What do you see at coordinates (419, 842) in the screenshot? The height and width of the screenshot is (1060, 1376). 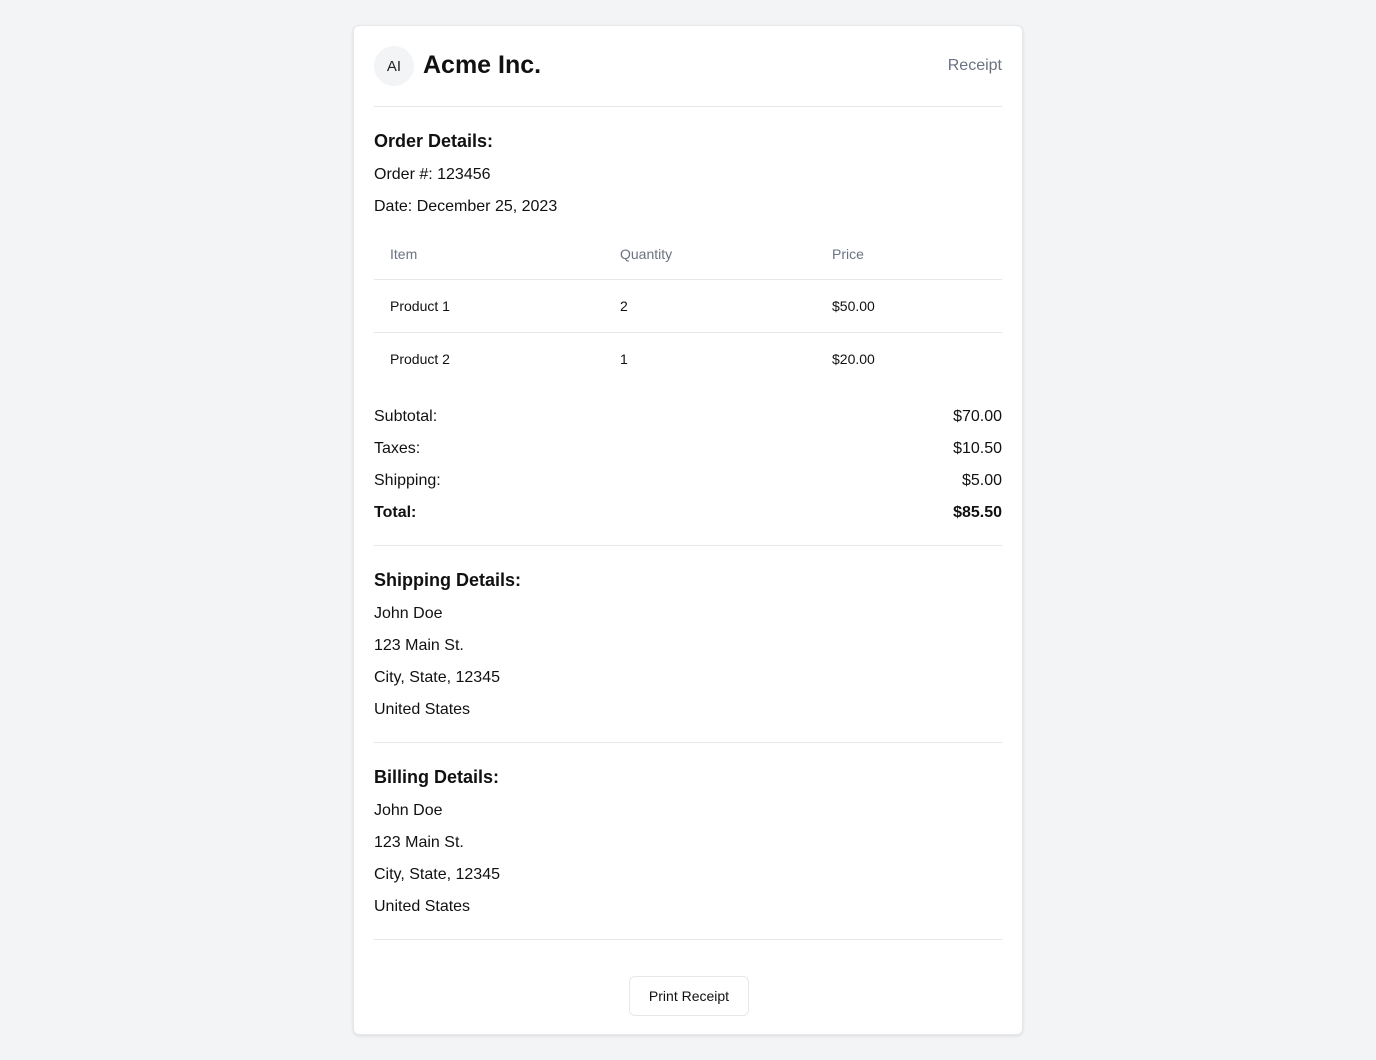 I see `billing-street: 123 Main St.` at bounding box center [419, 842].